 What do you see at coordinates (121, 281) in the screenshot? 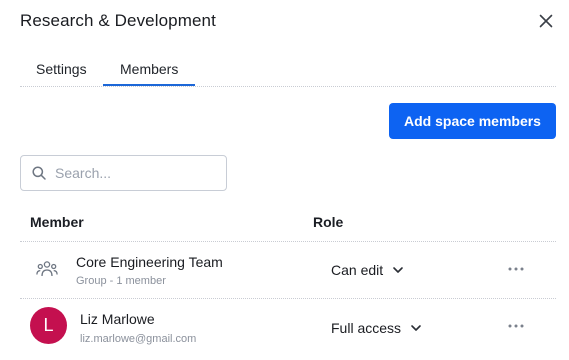
I see `member-subtitle: Group - 1 member` at bounding box center [121, 281].